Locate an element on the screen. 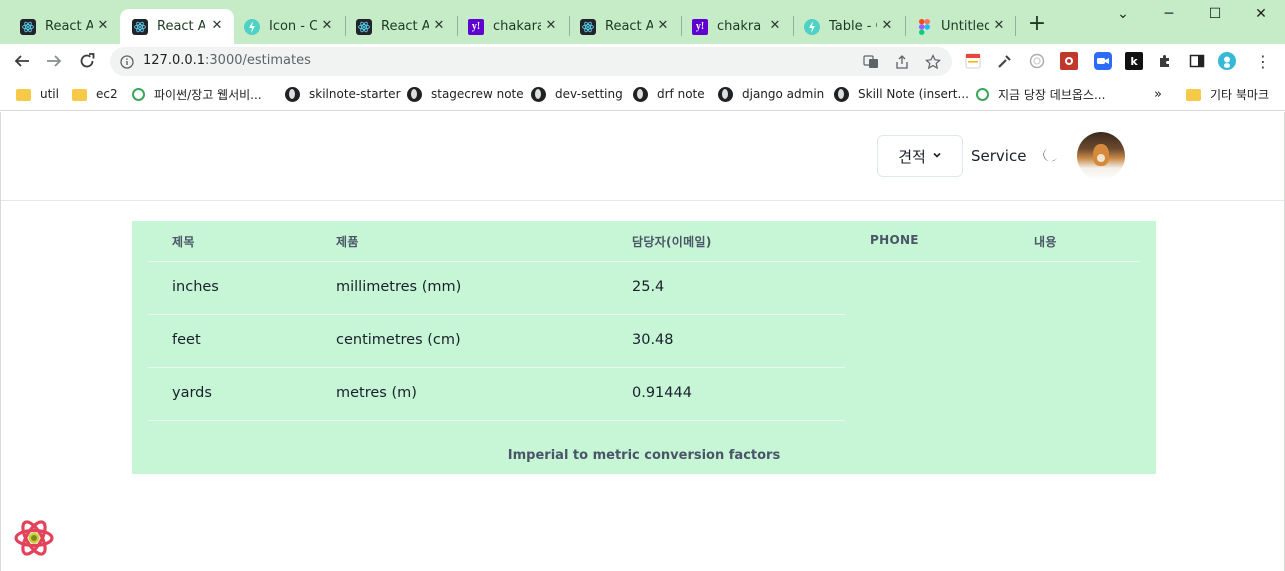  tab-title: Icon - Chakra UI is located at coordinates (293, 26).